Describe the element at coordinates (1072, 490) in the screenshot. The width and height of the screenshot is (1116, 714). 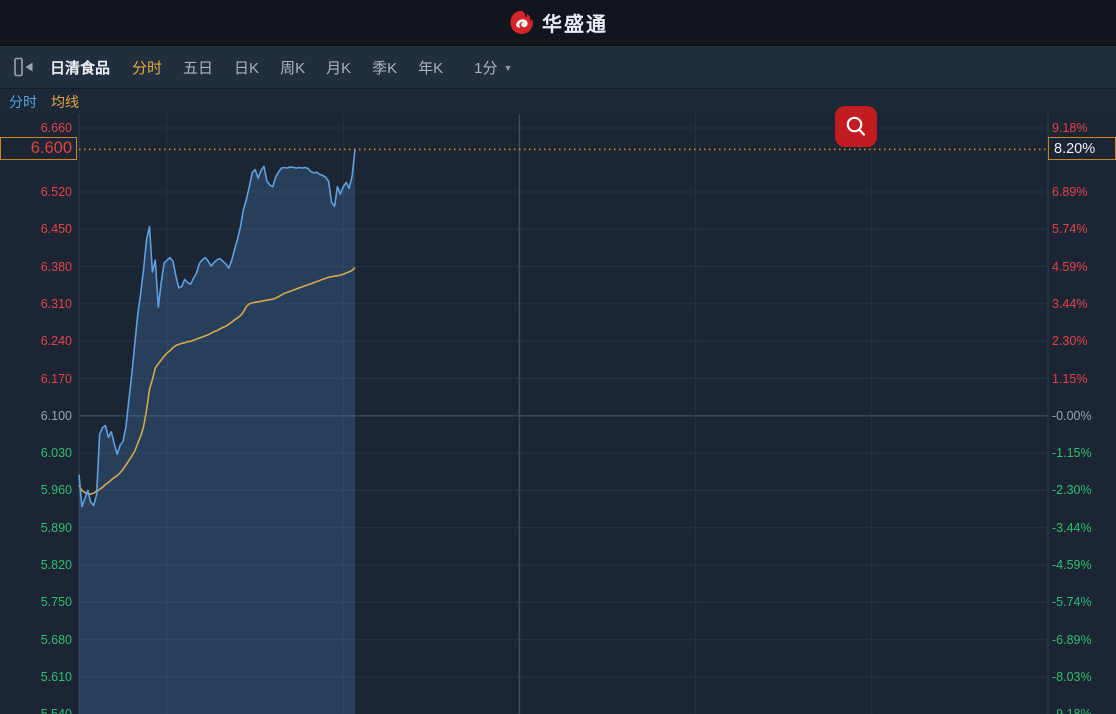
I see `pct-tick-label: -2.30%` at that location.